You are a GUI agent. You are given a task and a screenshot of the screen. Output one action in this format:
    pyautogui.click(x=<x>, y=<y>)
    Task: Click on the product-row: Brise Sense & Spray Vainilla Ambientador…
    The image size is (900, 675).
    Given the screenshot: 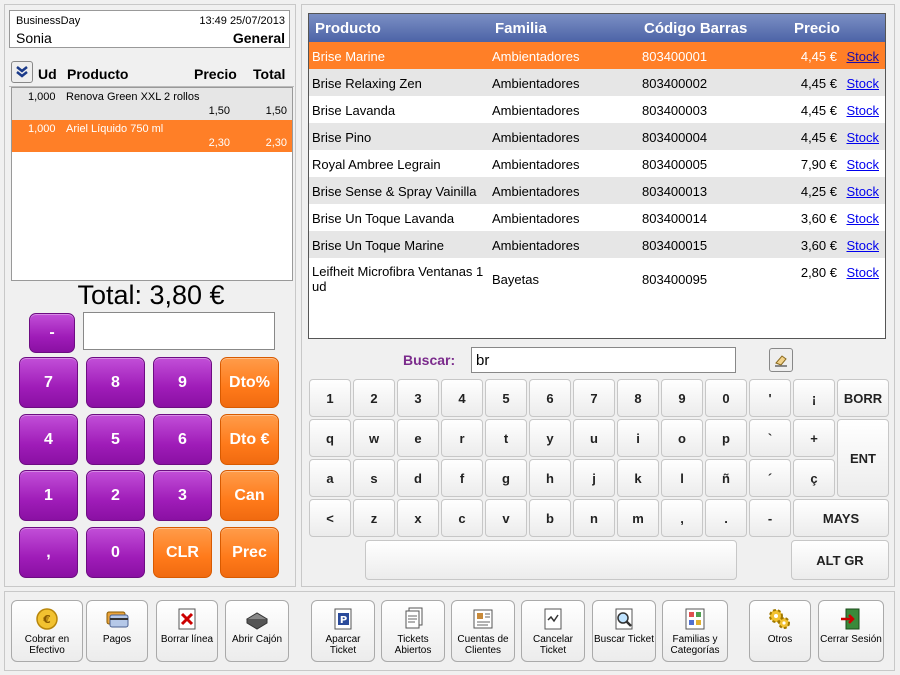 What is the action you would take?
    pyautogui.click(x=597, y=190)
    